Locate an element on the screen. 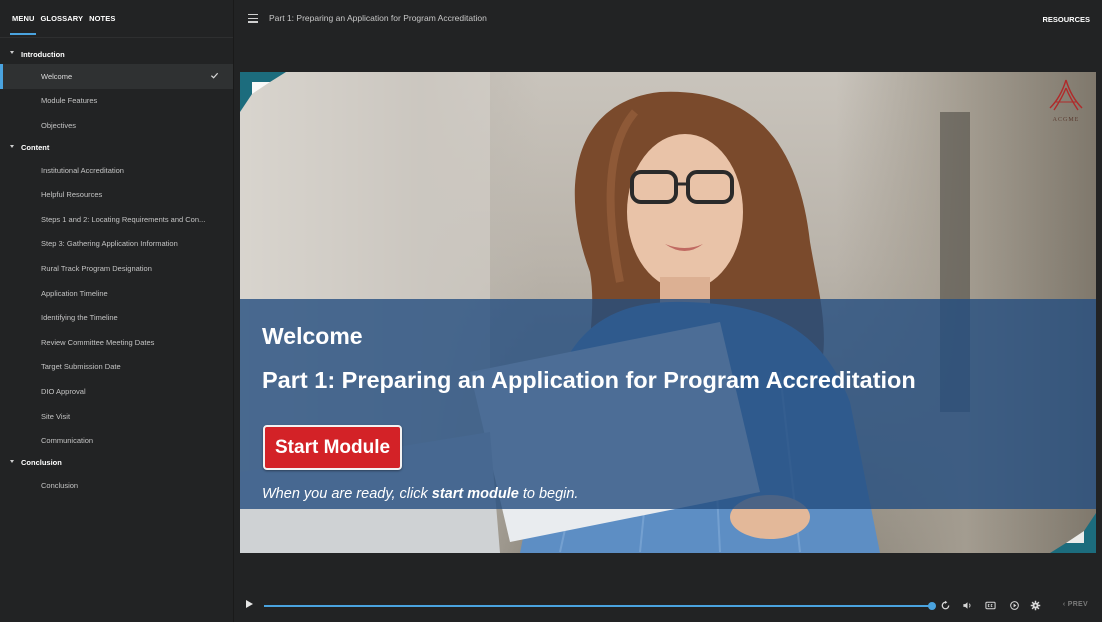 The width and height of the screenshot is (1105, 625). menu-item-module-features: Module Features is located at coordinates (116, 101).